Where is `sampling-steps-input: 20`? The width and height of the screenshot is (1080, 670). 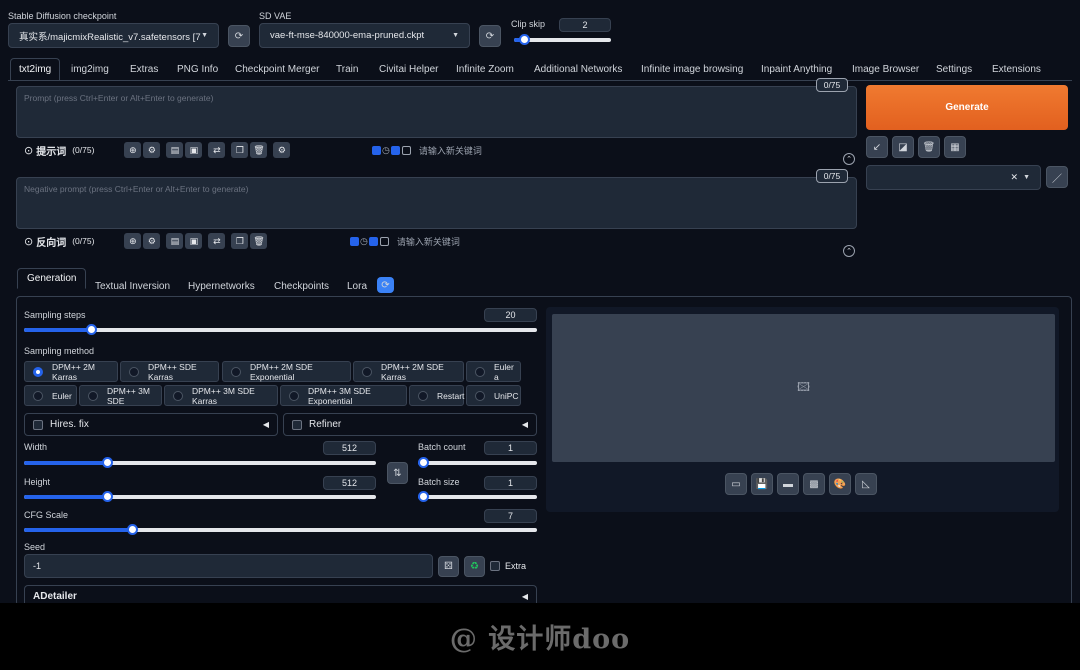
sampling-steps-input: 20 is located at coordinates (510, 315).